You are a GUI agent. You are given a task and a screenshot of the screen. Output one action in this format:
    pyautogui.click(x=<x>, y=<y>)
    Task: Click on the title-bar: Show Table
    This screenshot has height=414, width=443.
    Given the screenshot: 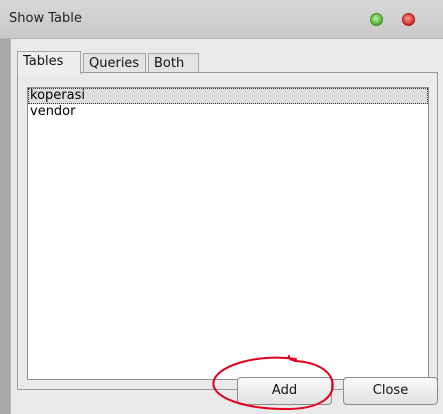 What is the action you would take?
    pyautogui.click(x=221, y=19)
    